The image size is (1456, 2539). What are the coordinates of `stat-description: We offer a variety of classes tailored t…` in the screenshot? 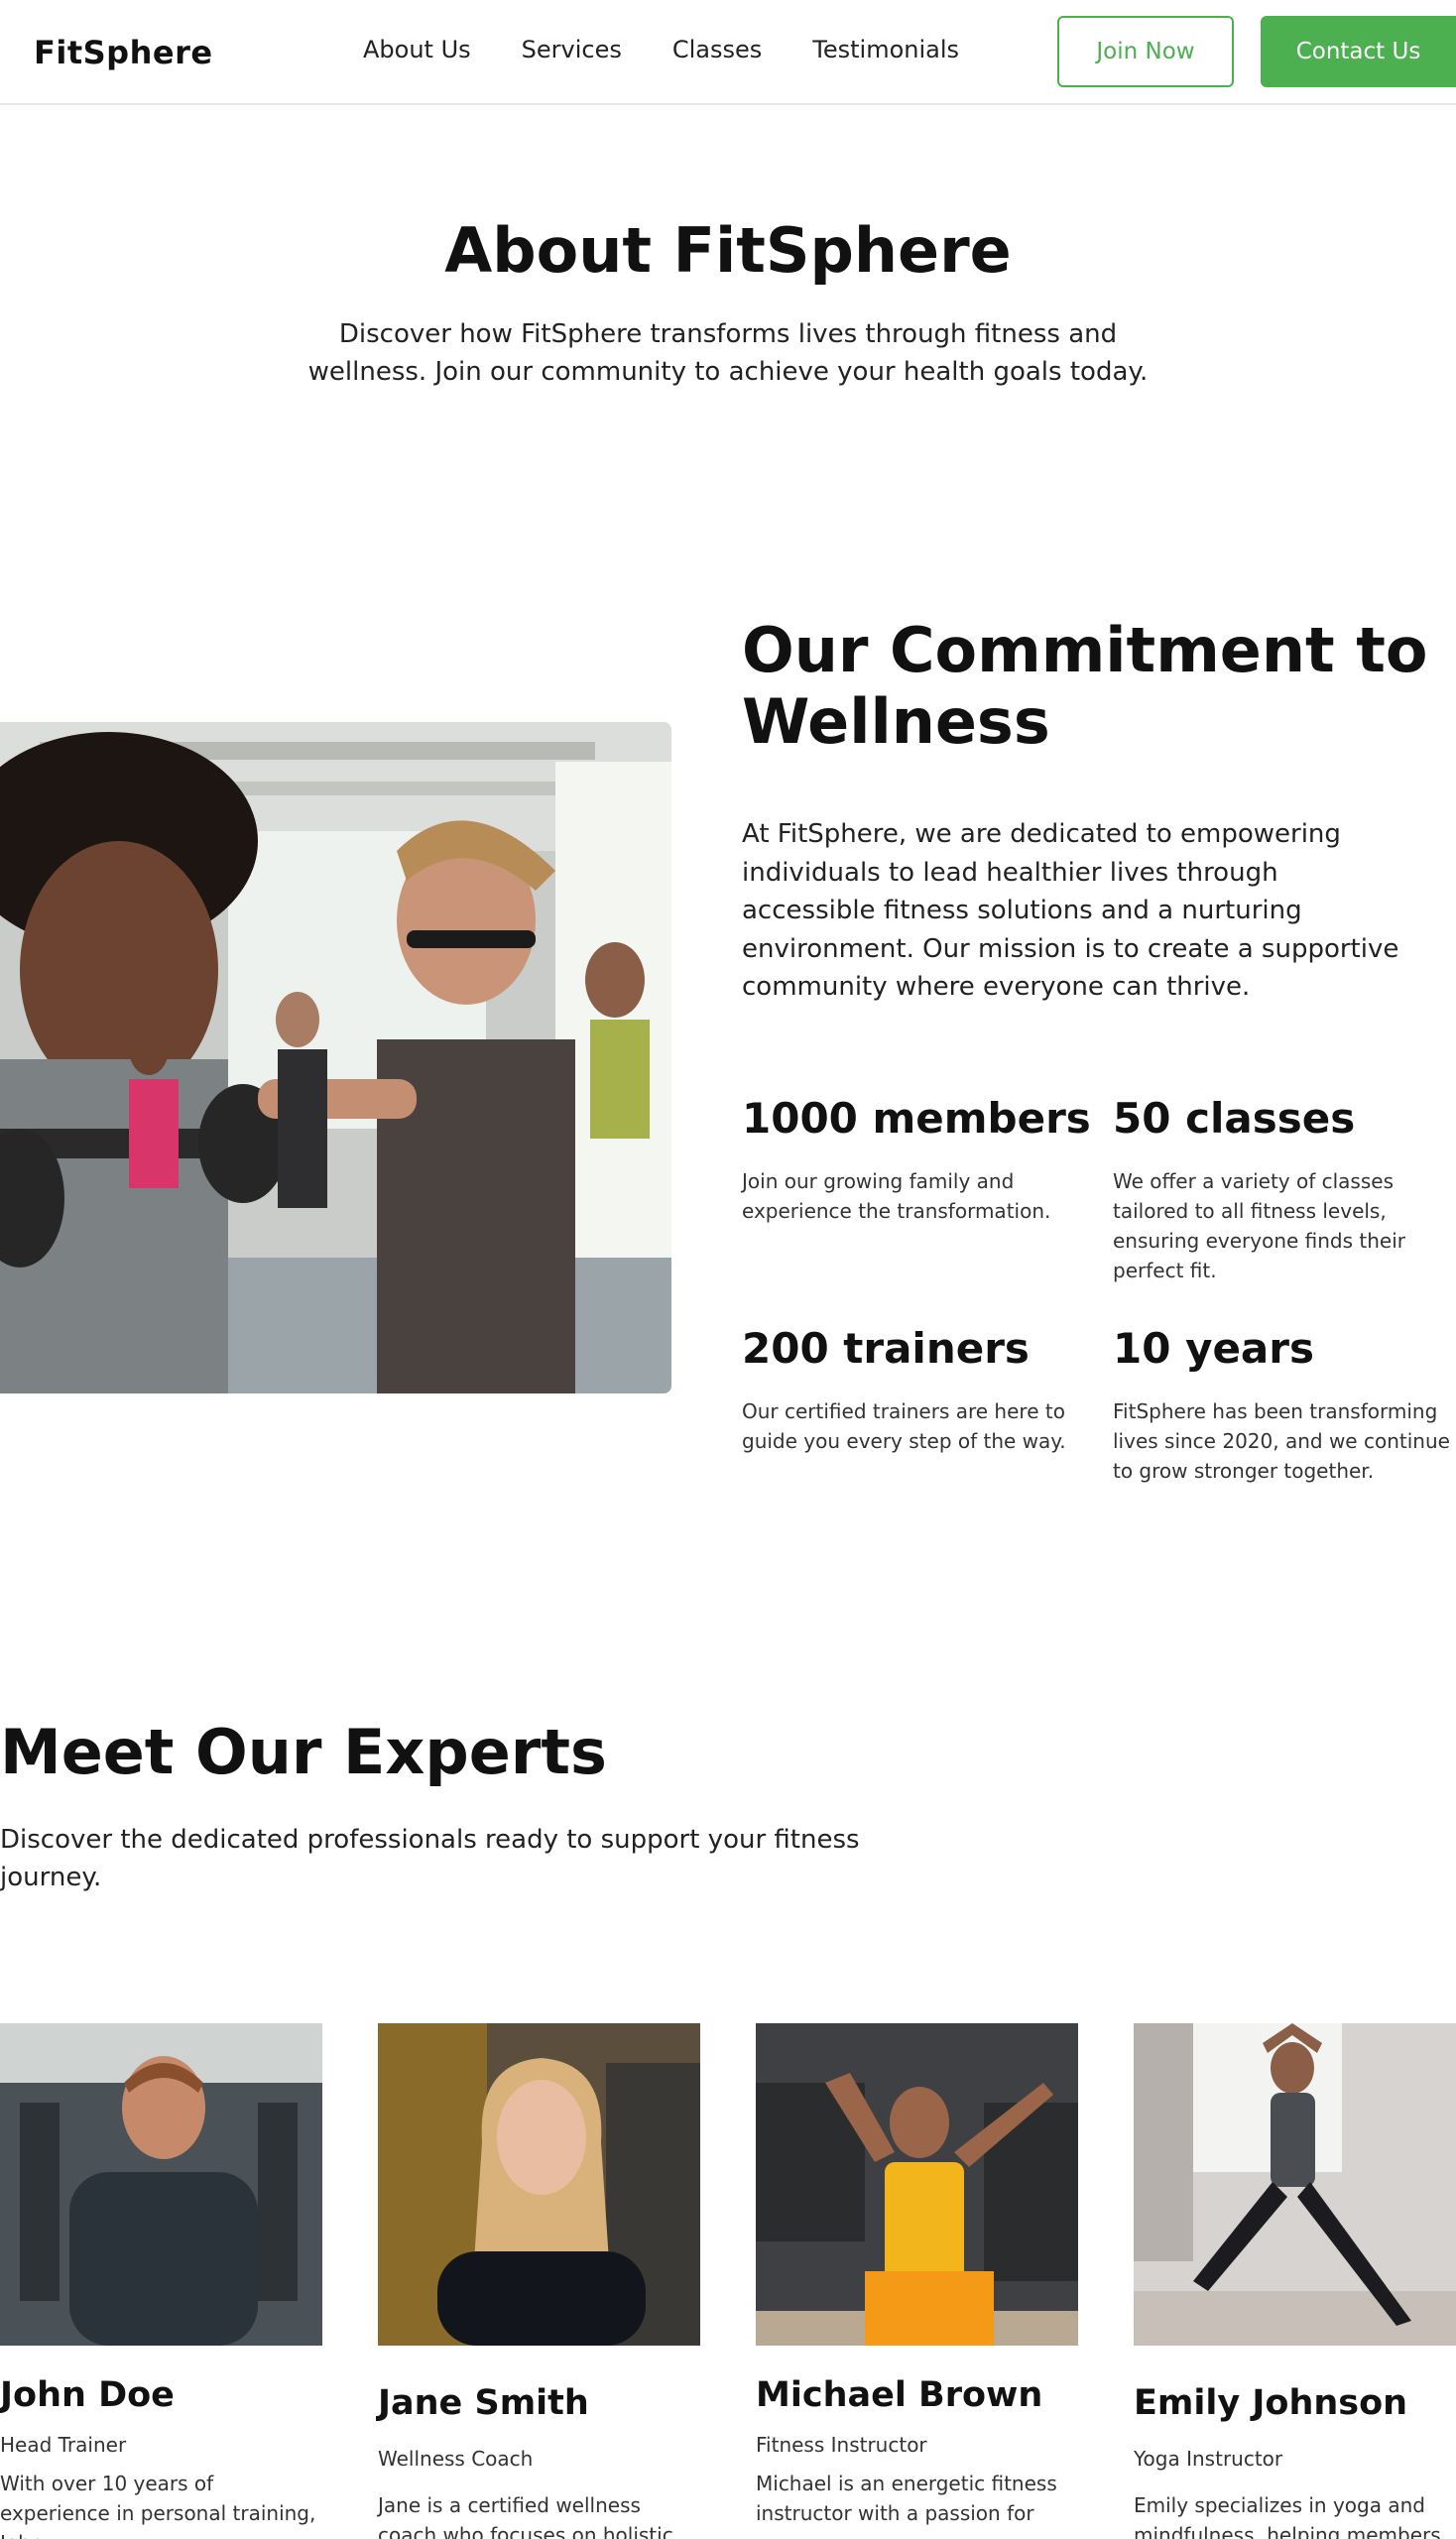 It's located at (1259, 1225).